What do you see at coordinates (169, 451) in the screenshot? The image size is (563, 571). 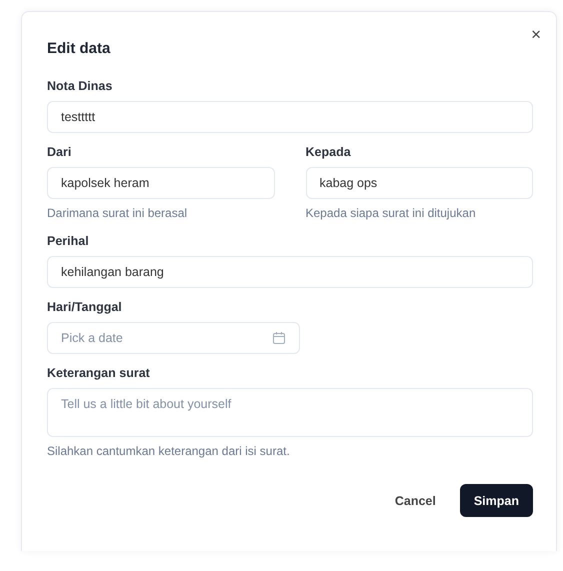 I see `helper-text: Silahkan cantumkan keterangan dari isi surat.` at bounding box center [169, 451].